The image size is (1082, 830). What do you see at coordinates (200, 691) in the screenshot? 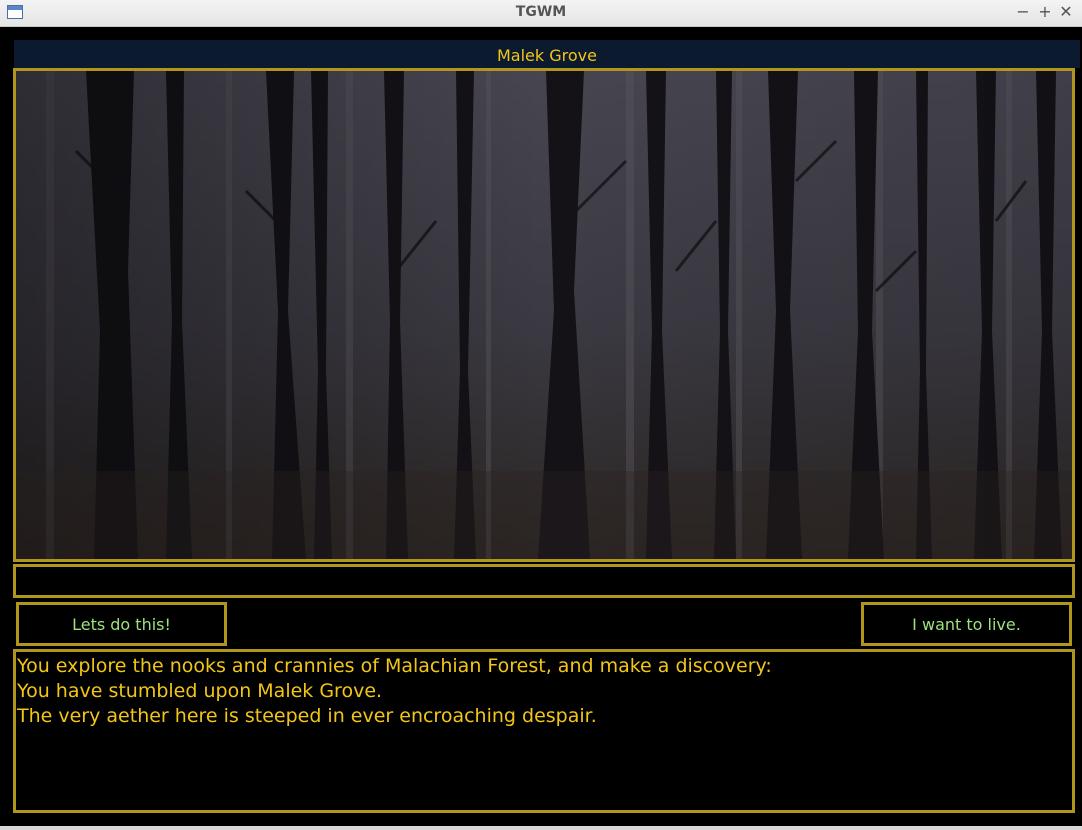
I see `log-line: You have stumbled upon Malek Grove.` at bounding box center [200, 691].